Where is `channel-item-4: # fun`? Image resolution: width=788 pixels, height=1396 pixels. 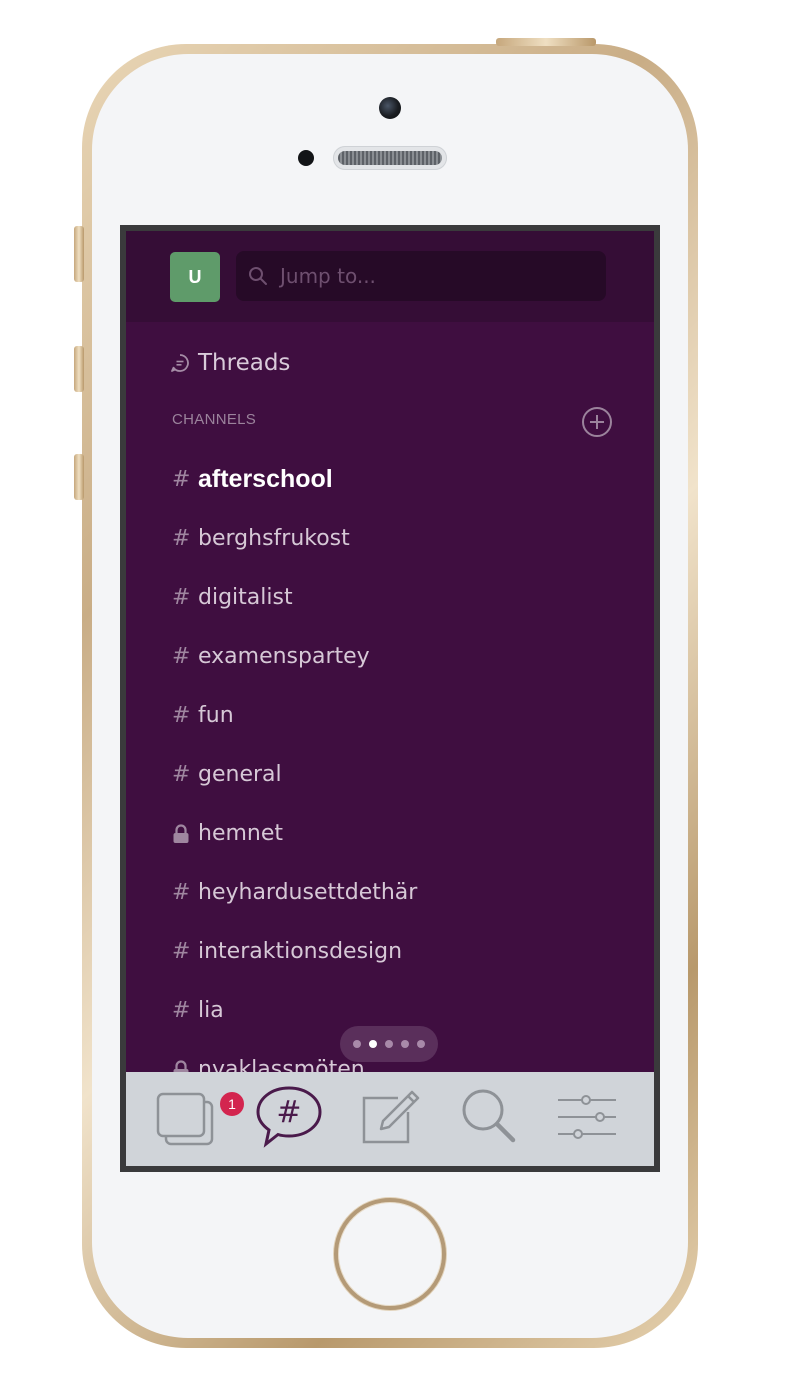 channel-item-4: # fun is located at coordinates (392, 715).